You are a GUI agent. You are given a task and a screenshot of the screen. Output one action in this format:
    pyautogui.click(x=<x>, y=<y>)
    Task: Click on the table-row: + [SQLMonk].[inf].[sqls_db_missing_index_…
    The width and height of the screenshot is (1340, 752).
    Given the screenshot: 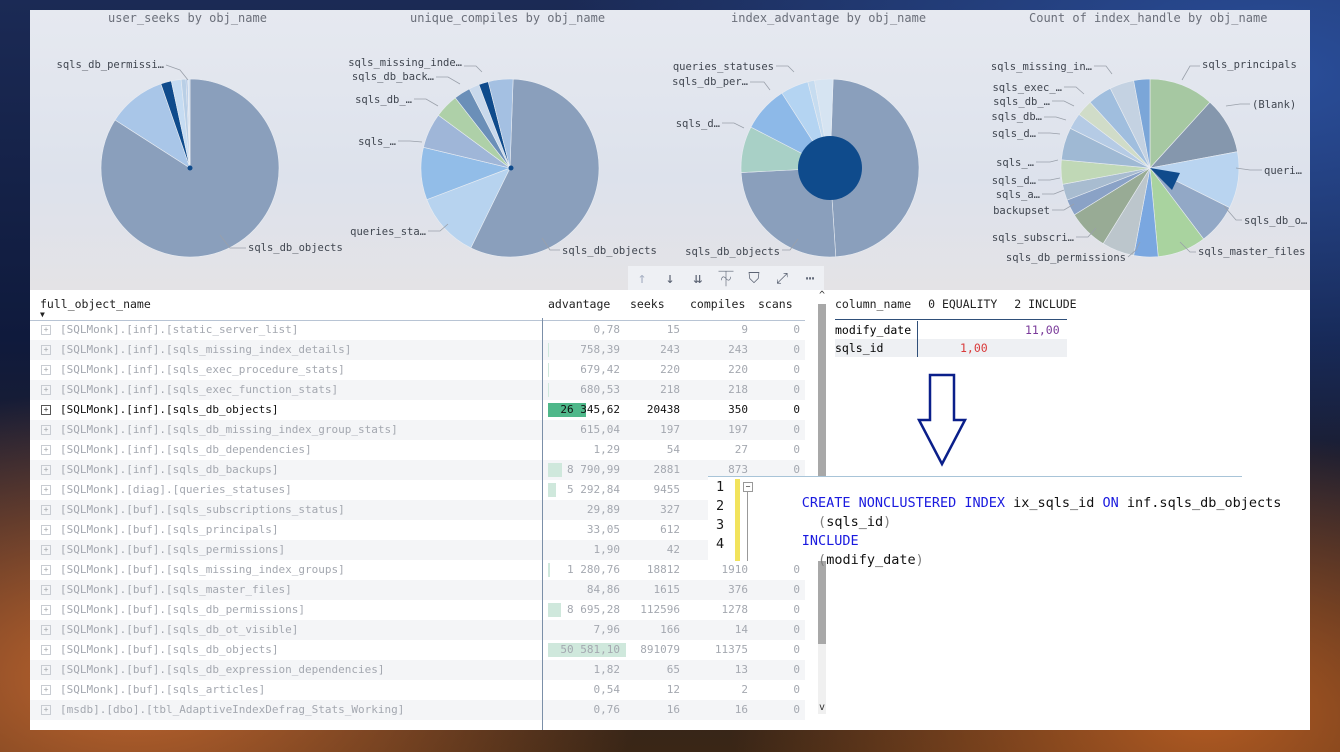 What is the action you would take?
    pyautogui.click(x=417, y=430)
    